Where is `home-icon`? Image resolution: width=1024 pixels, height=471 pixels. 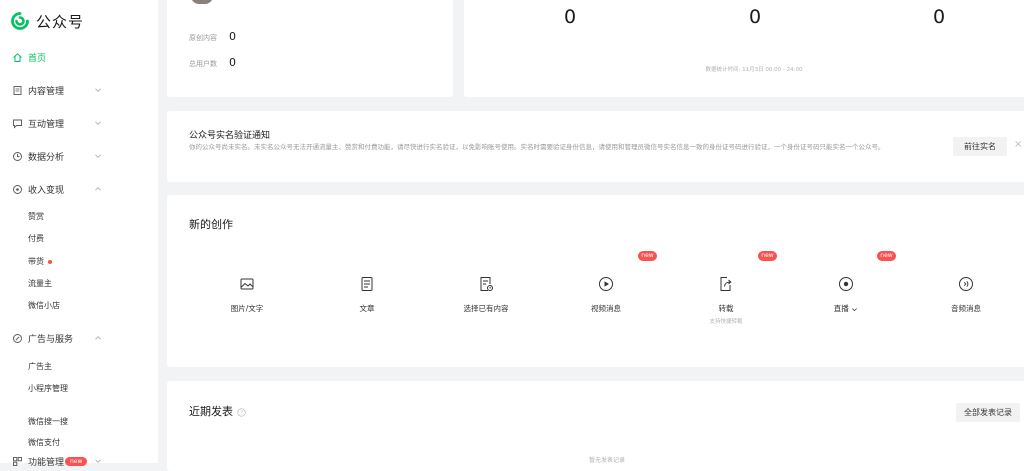 home-icon is located at coordinates (17, 57).